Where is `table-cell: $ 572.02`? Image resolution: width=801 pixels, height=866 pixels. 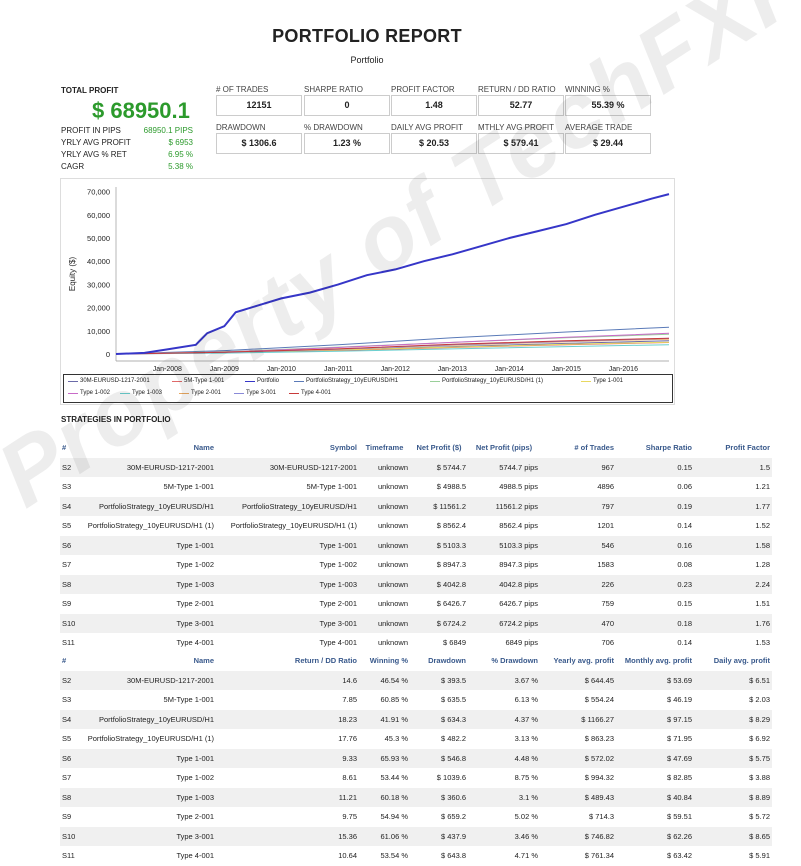 table-cell: $ 572.02 is located at coordinates (578, 758).